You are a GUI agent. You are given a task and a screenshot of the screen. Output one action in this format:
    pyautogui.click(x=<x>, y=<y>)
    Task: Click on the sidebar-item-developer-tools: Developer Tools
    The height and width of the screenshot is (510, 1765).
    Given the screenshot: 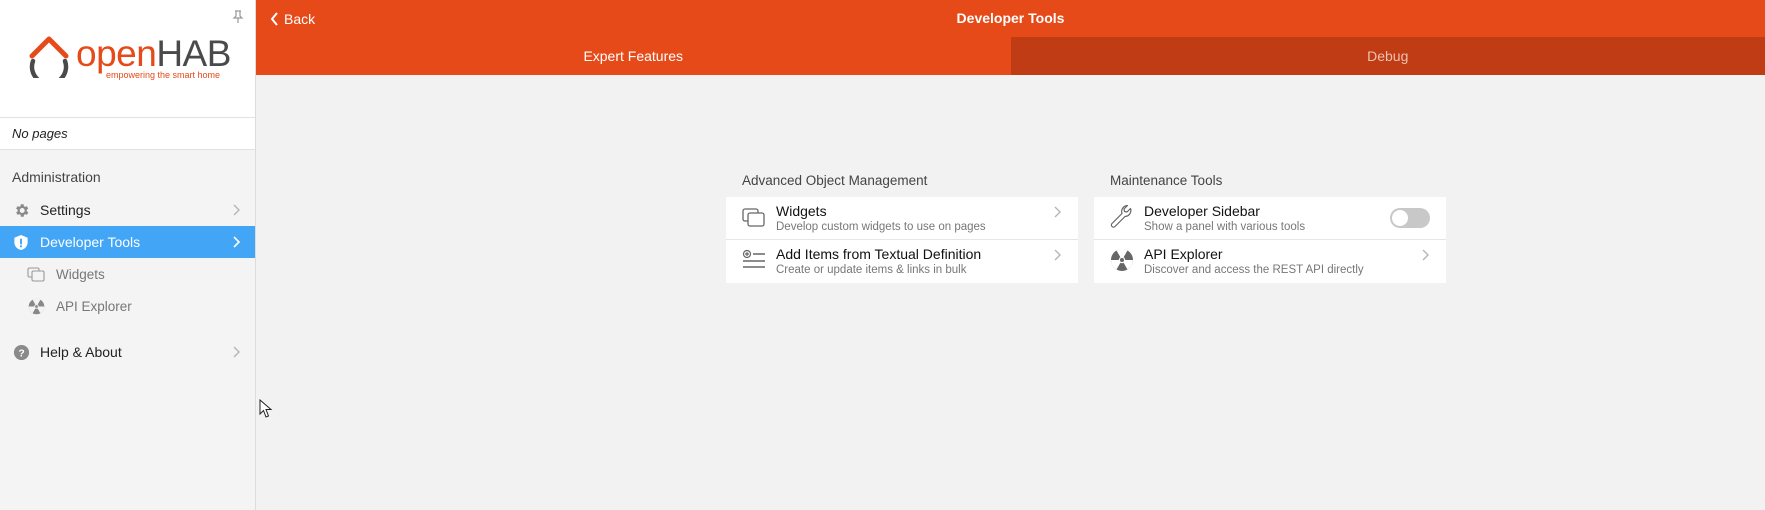 What is the action you would take?
    pyautogui.click(x=127, y=242)
    